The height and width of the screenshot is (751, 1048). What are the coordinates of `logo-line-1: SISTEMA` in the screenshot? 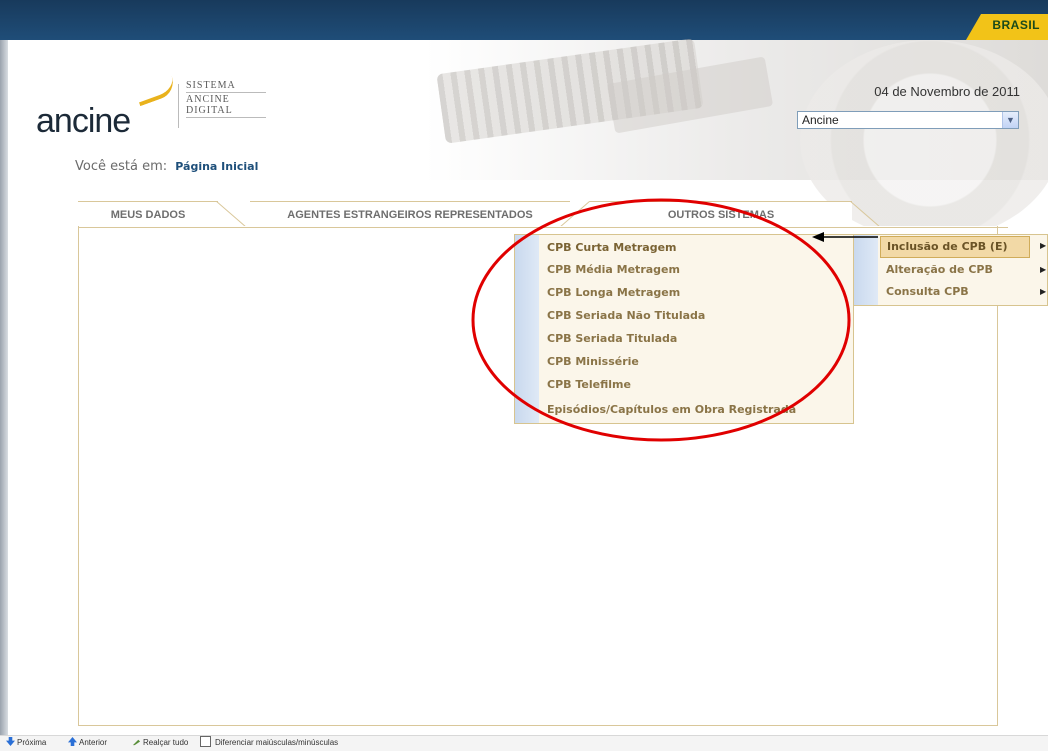 It's located at (211, 85).